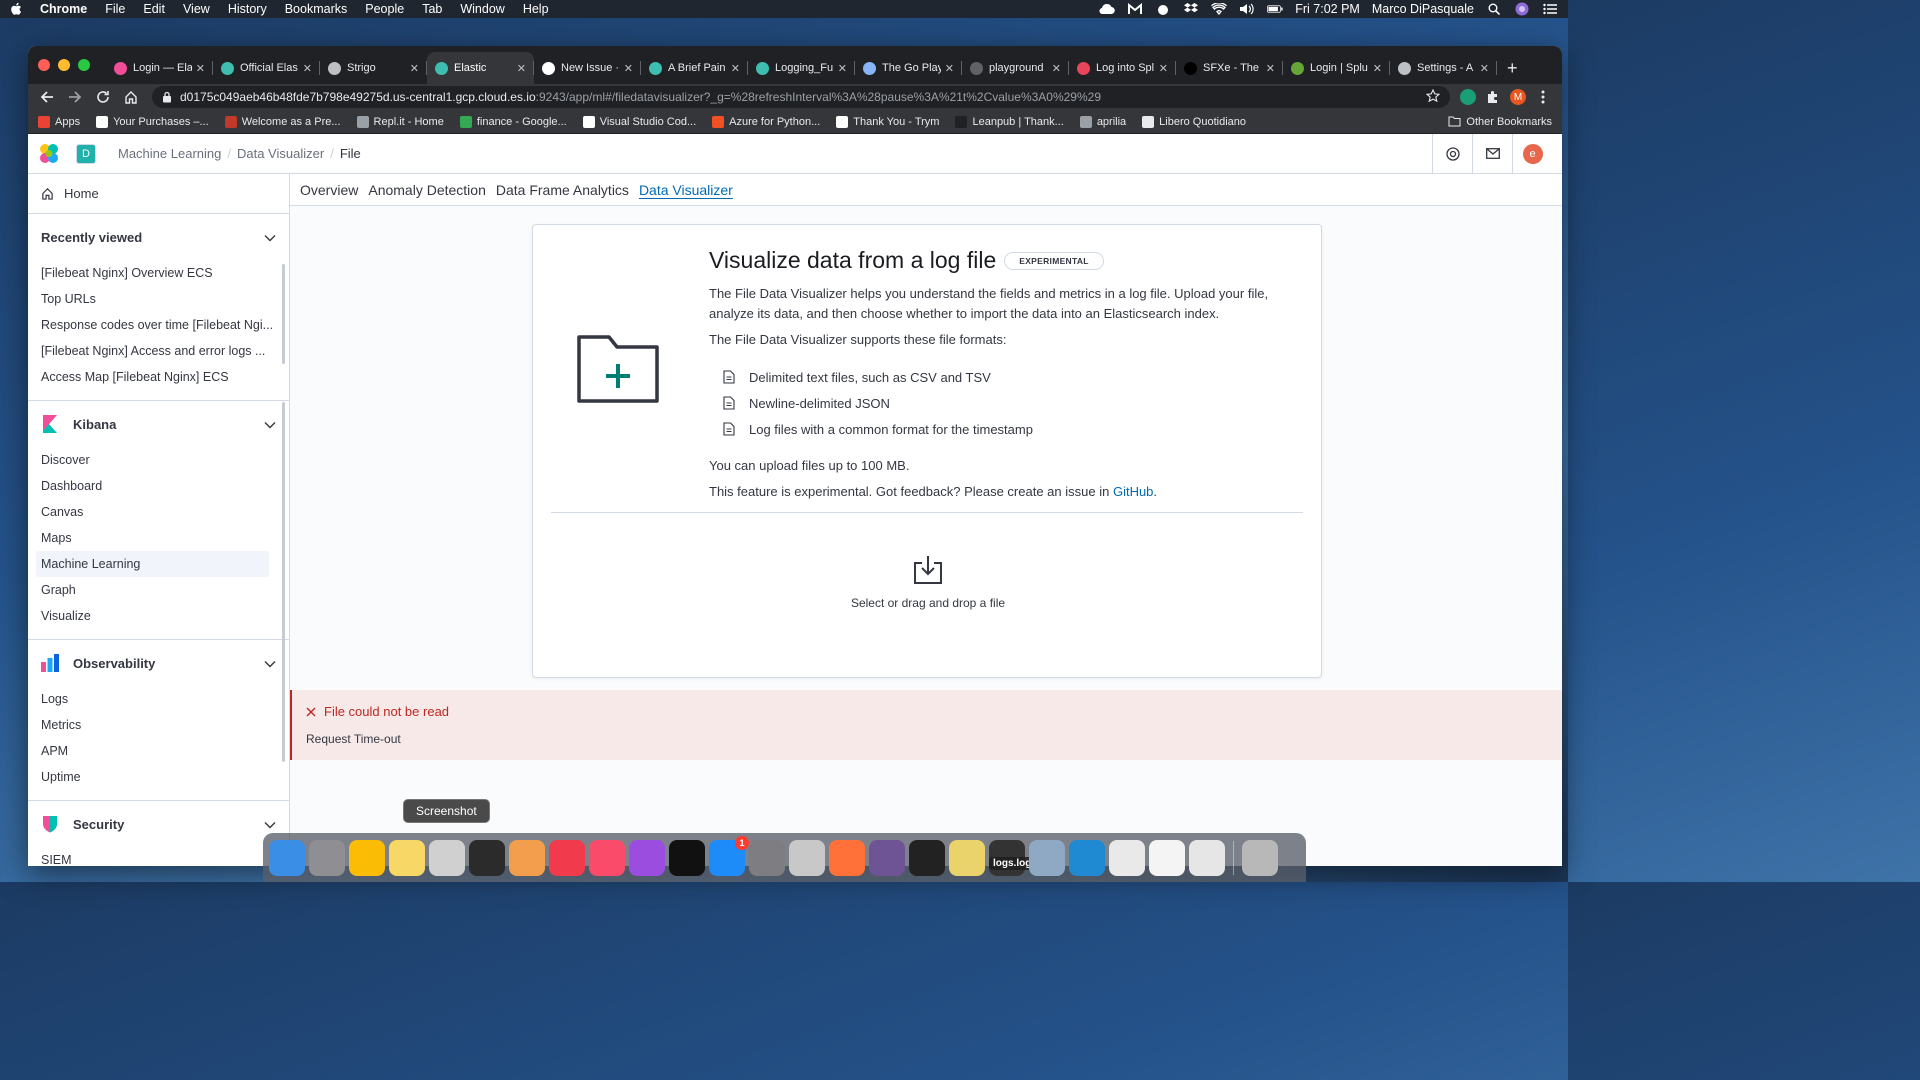  Describe the element at coordinates (1494, 9) in the screenshot. I see `spotlight-search-icon` at that location.